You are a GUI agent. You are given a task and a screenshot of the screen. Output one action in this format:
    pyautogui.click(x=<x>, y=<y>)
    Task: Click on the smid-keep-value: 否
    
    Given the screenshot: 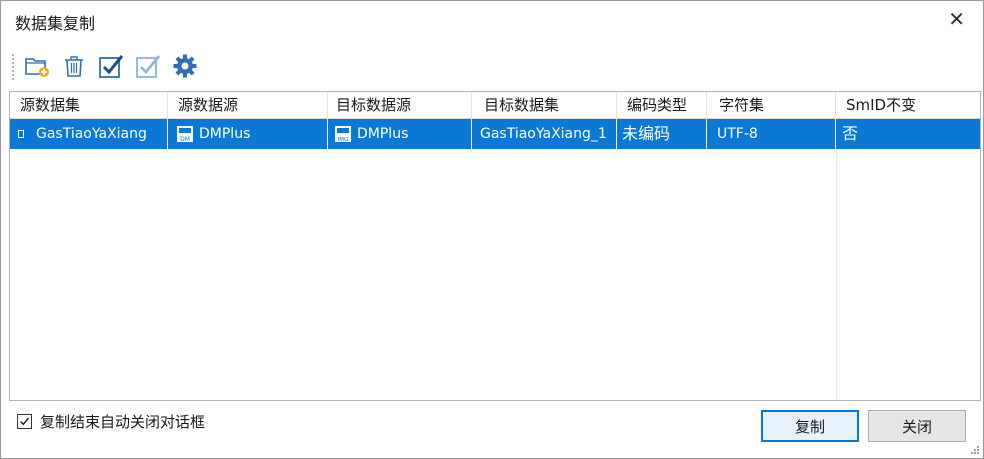 What is the action you would take?
    pyautogui.click(x=850, y=133)
    